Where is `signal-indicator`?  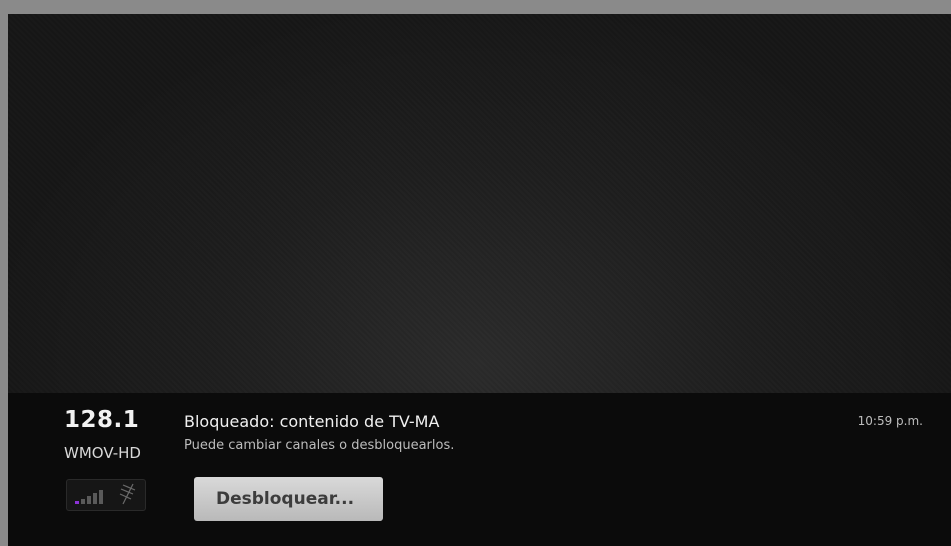 signal-indicator is located at coordinates (106, 495).